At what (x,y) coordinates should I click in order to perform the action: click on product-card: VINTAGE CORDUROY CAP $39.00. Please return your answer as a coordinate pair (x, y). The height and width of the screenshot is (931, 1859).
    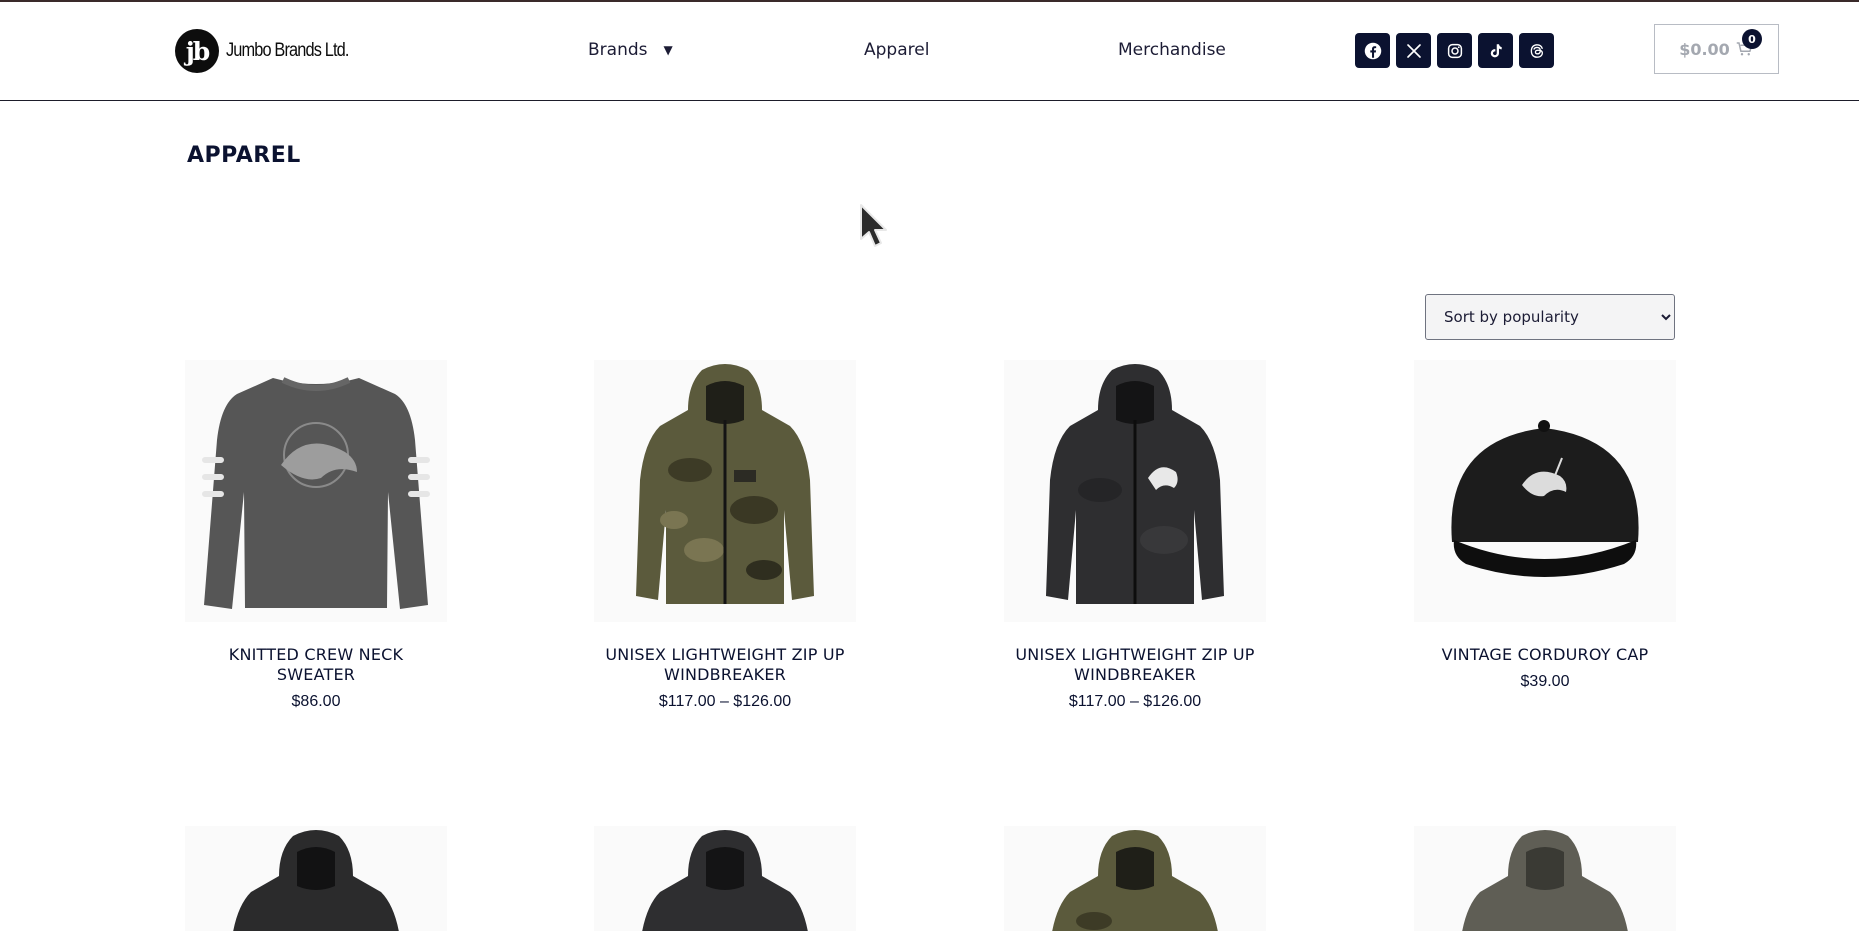
    Looking at the image, I should click on (1545, 525).